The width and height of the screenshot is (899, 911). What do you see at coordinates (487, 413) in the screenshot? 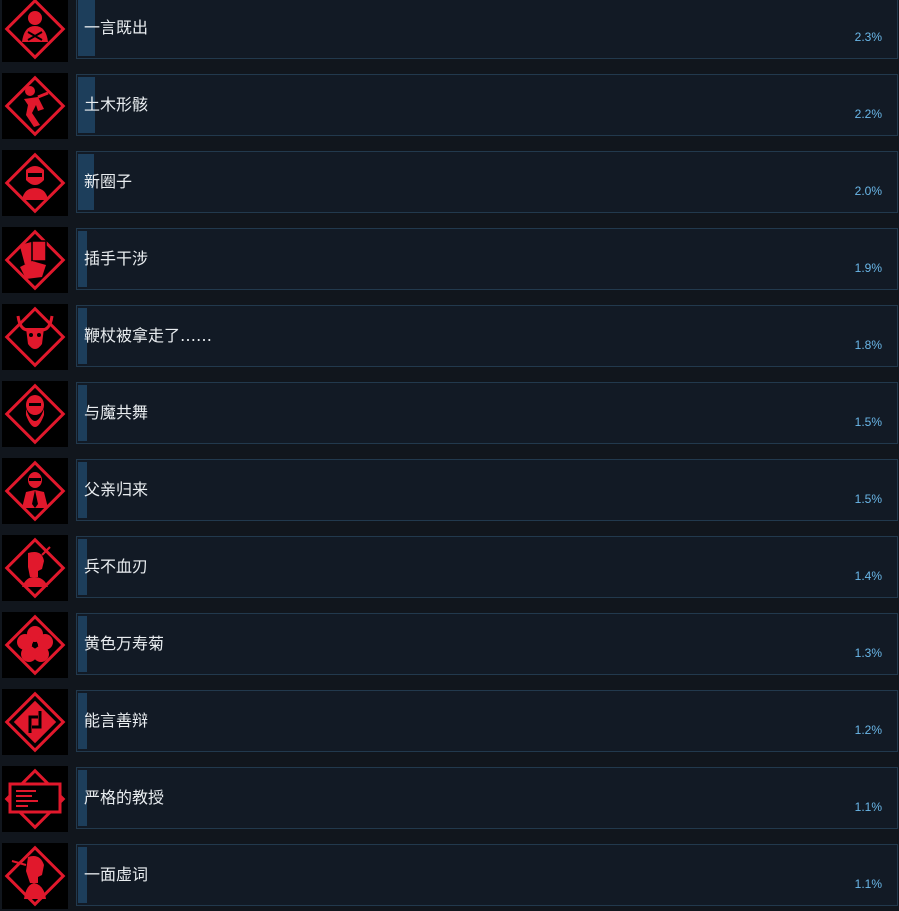
I see `achievement-progress-bar: 与魔共舞 1.5%` at bounding box center [487, 413].